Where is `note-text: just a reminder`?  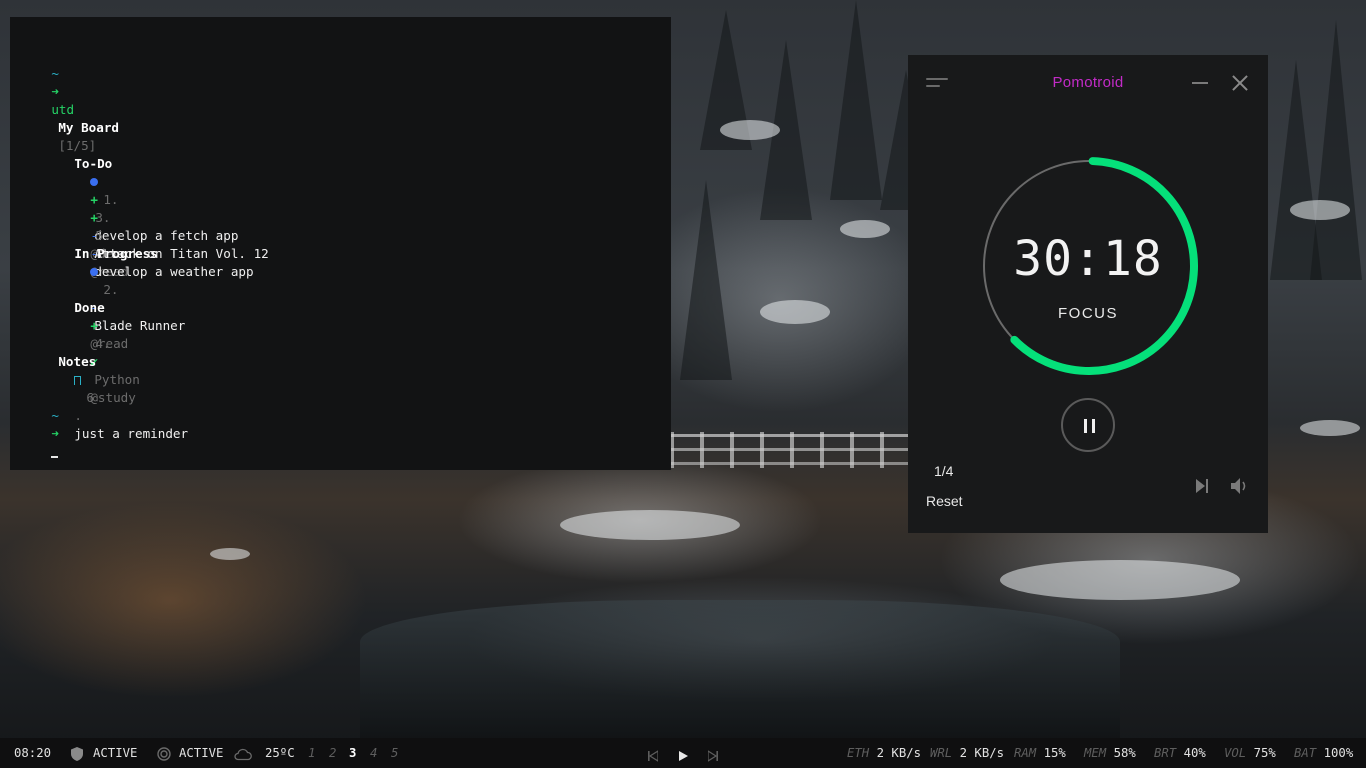
note-text: just a reminder is located at coordinates (131, 433).